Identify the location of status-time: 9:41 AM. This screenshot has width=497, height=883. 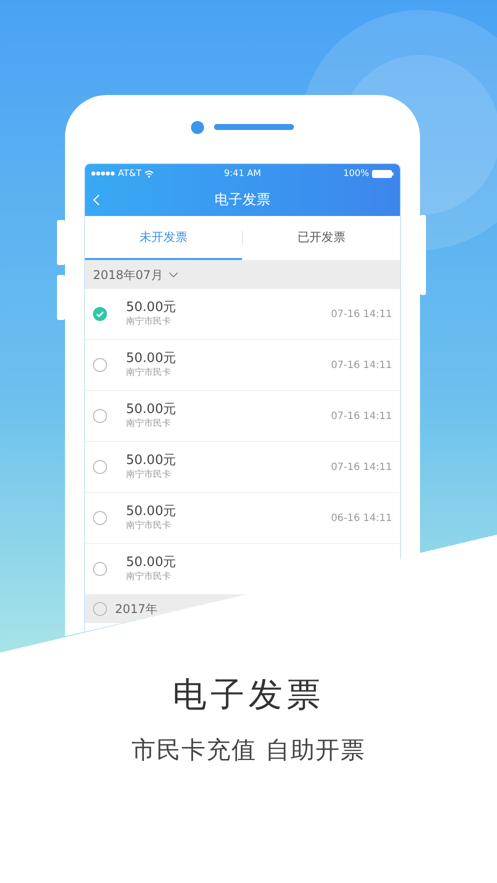
(242, 173).